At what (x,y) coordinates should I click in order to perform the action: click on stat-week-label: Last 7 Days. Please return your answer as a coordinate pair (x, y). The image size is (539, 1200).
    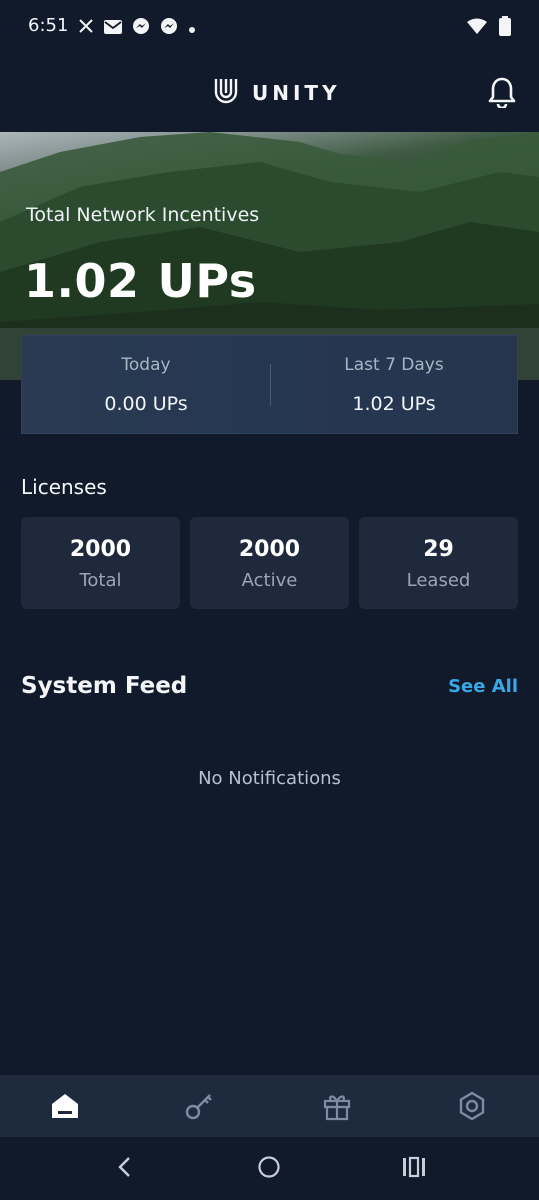
    Looking at the image, I should click on (394, 365).